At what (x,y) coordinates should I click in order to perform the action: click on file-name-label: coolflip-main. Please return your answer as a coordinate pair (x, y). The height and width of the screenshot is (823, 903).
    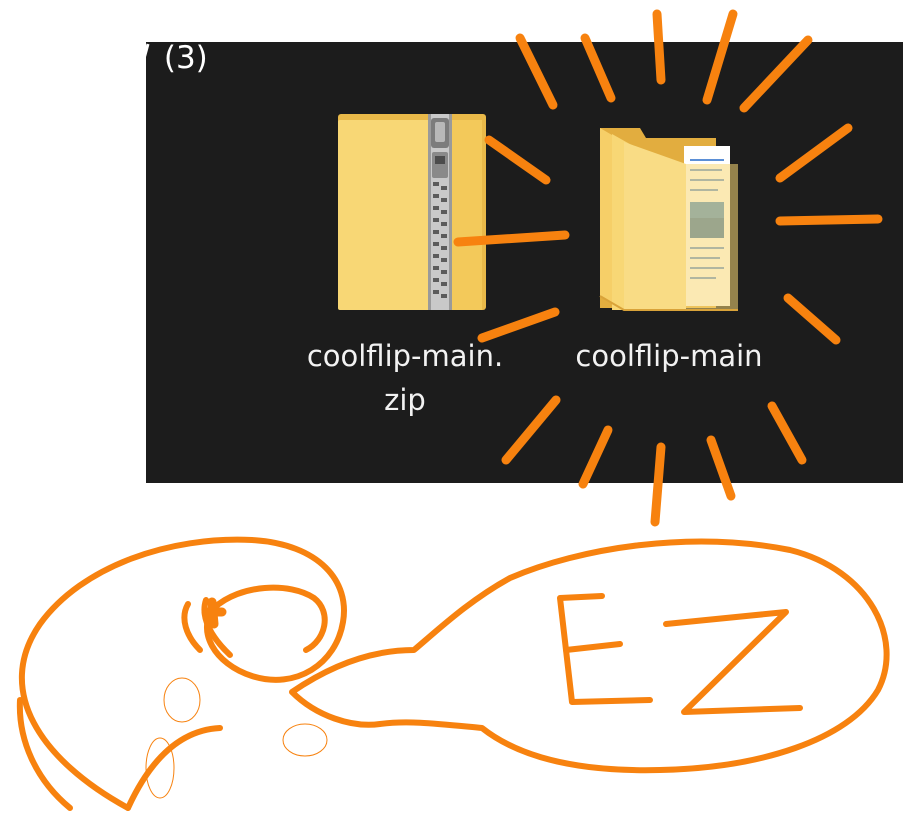
    Looking at the image, I should click on (669, 356).